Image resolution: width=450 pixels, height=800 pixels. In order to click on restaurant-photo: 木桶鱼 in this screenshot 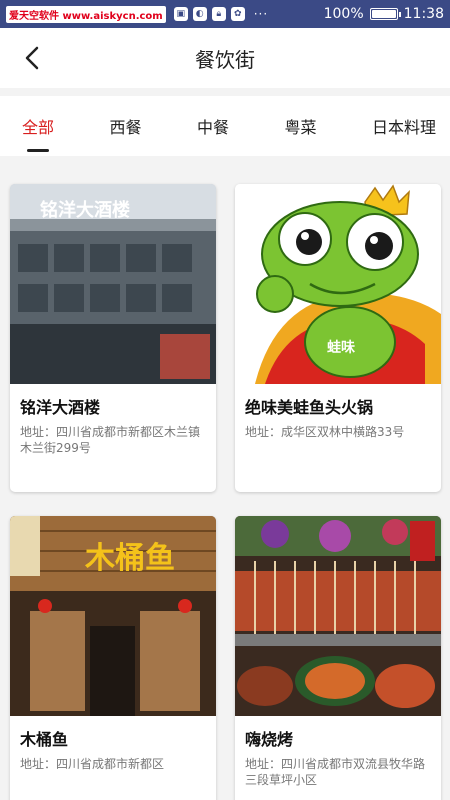, I will do `click(113, 616)`.